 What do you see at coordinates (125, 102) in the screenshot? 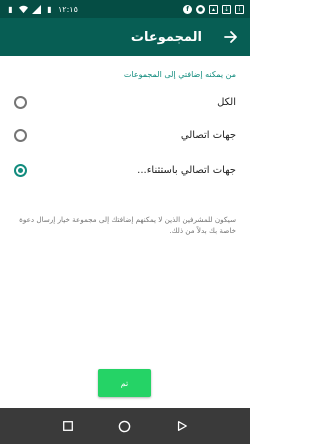
I see `option-everyone: الكل` at bounding box center [125, 102].